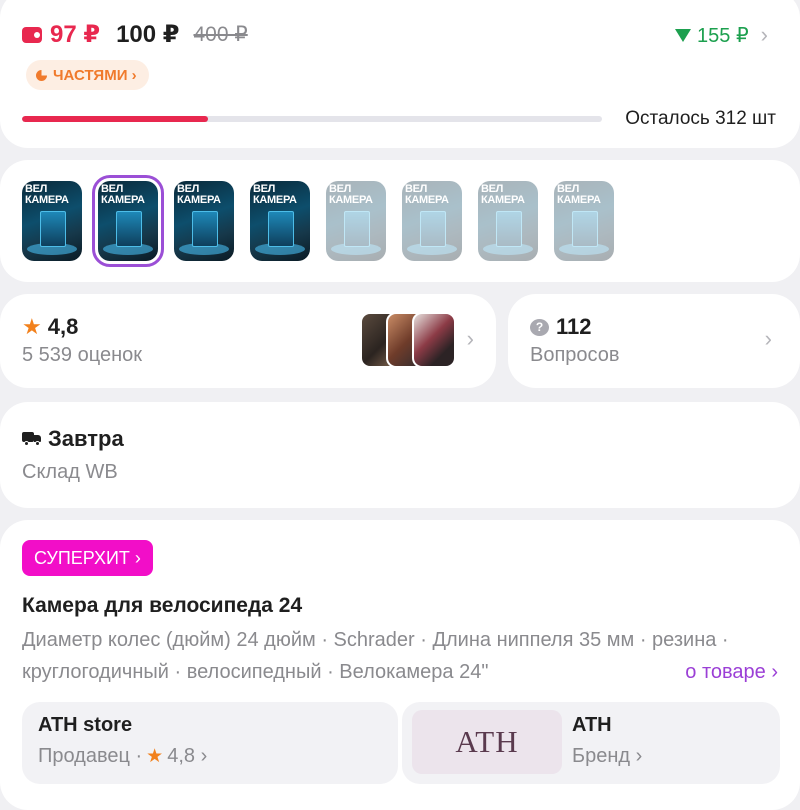 Image resolution: width=800 pixels, height=810 pixels. What do you see at coordinates (187, 756) in the screenshot?
I see `seller-rating: 4,8 ›` at bounding box center [187, 756].